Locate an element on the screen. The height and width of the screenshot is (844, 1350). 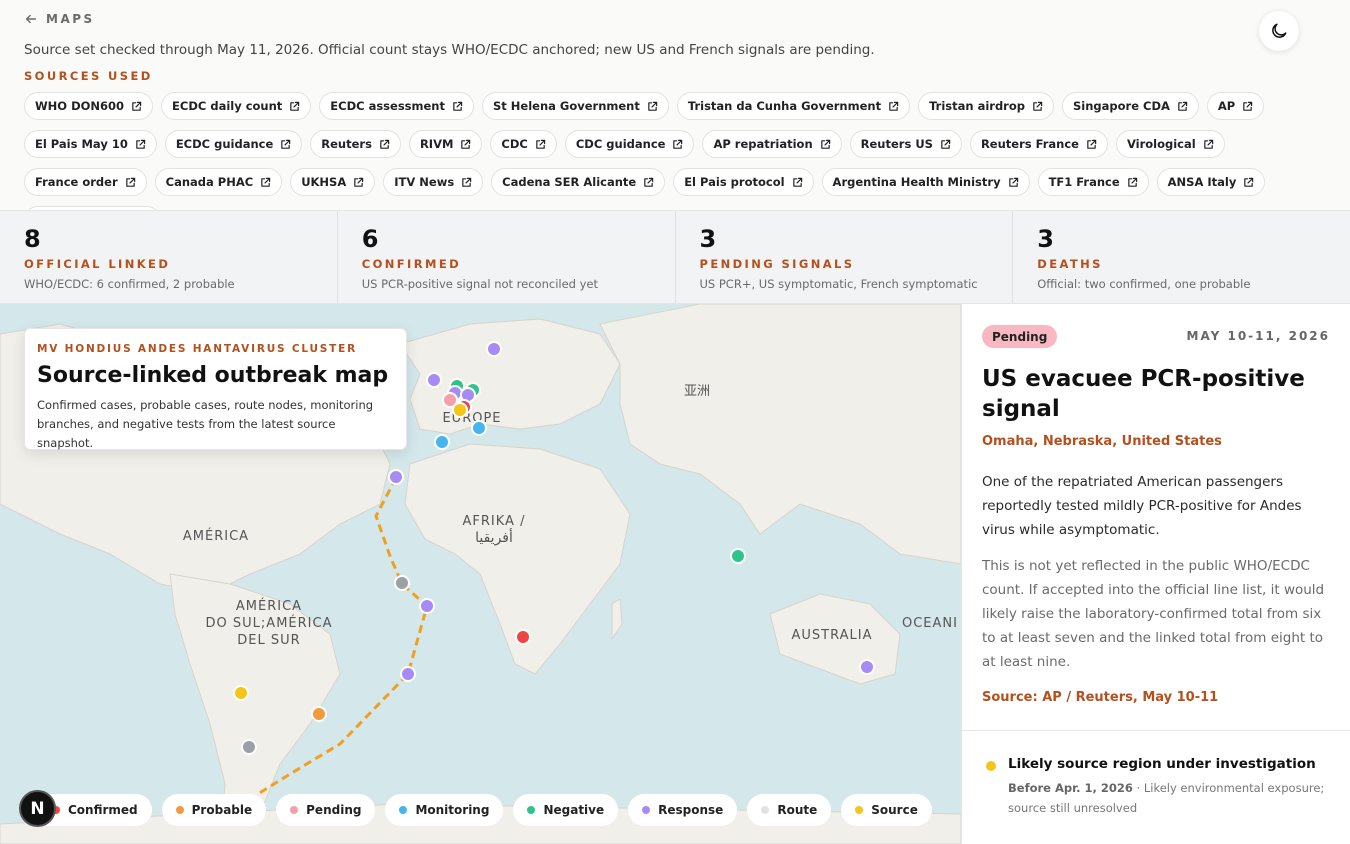
source-chip-label: RIVM is located at coordinates (436, 144).